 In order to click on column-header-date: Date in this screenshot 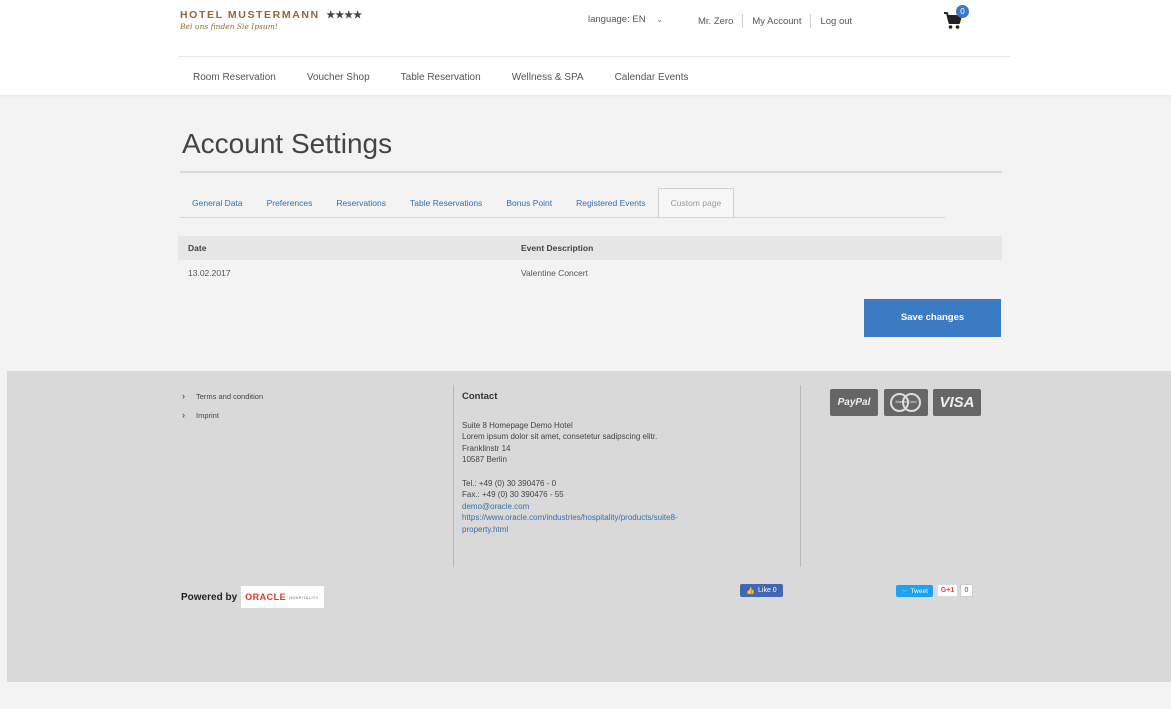, I will do `click(197, 248)`.